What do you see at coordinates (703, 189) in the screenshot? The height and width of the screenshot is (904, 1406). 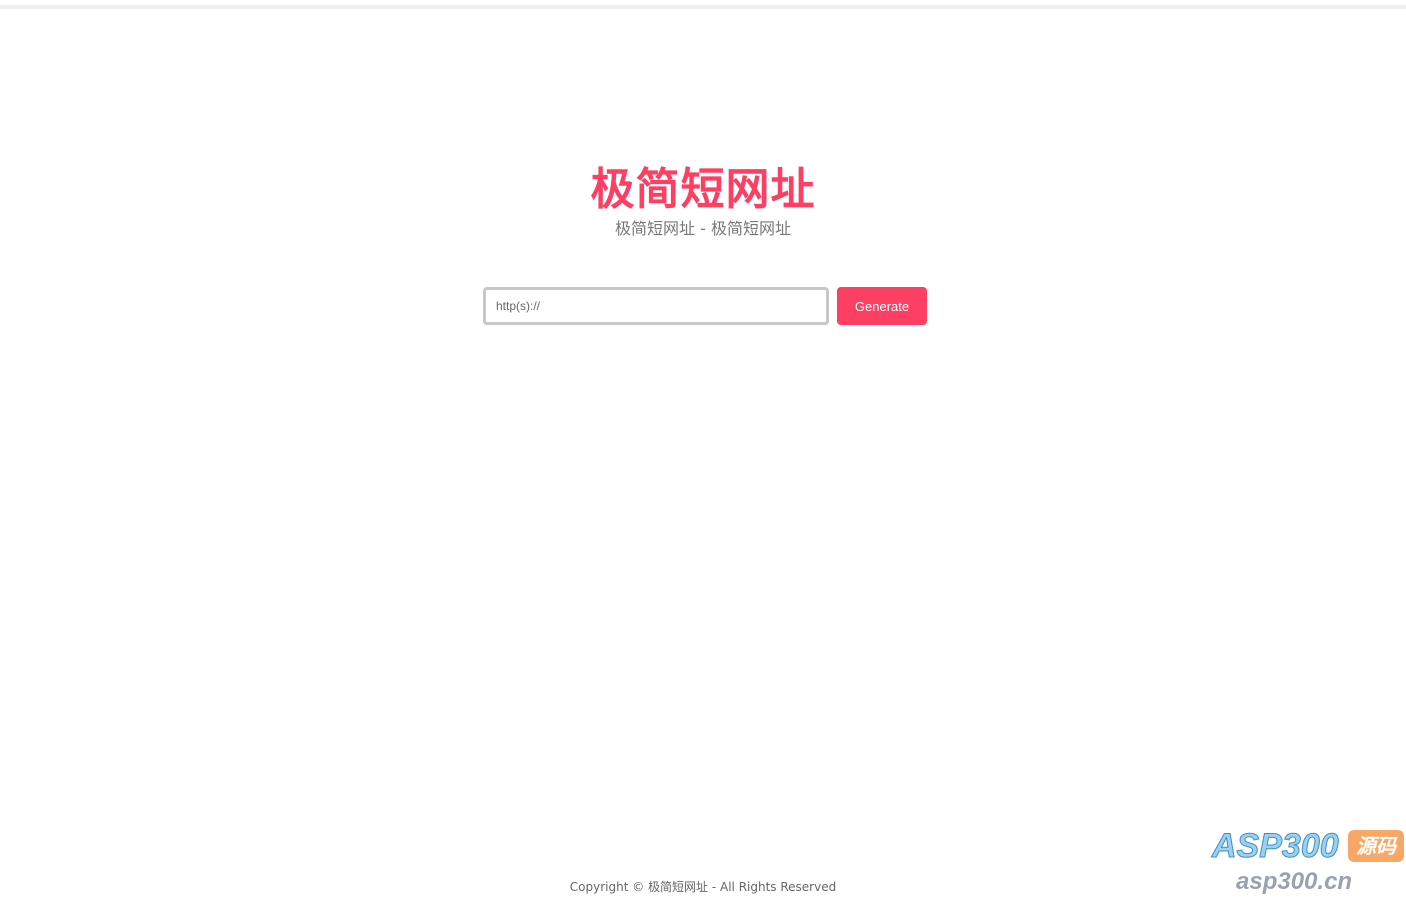 I see `page-title: 极简短网址` at bounding box center [703, 189].